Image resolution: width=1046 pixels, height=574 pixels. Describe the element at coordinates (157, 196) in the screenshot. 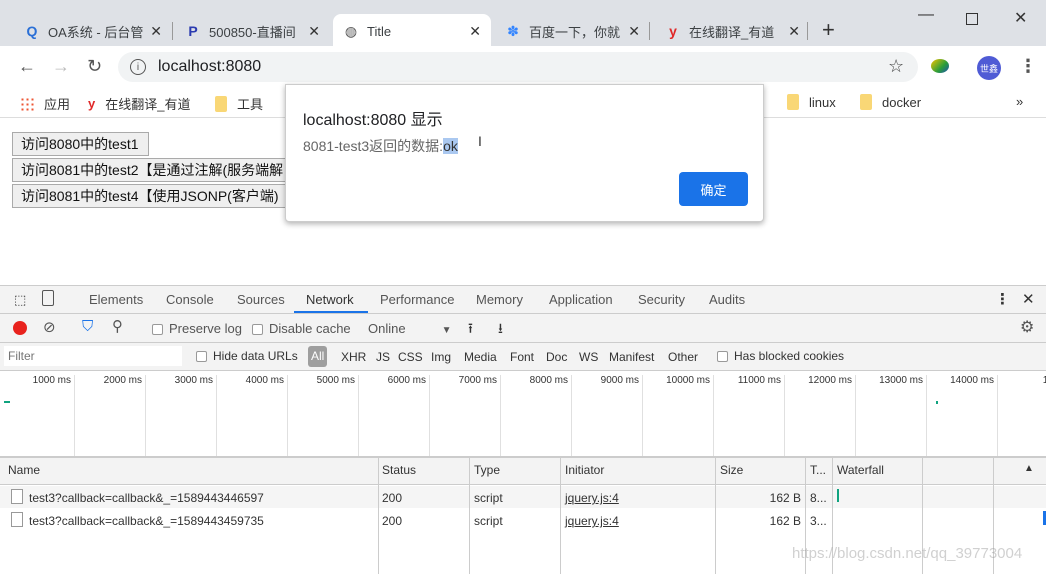

I see `test4-button: 访问8081中的test4【使用JSONP(客户端)` at that location.